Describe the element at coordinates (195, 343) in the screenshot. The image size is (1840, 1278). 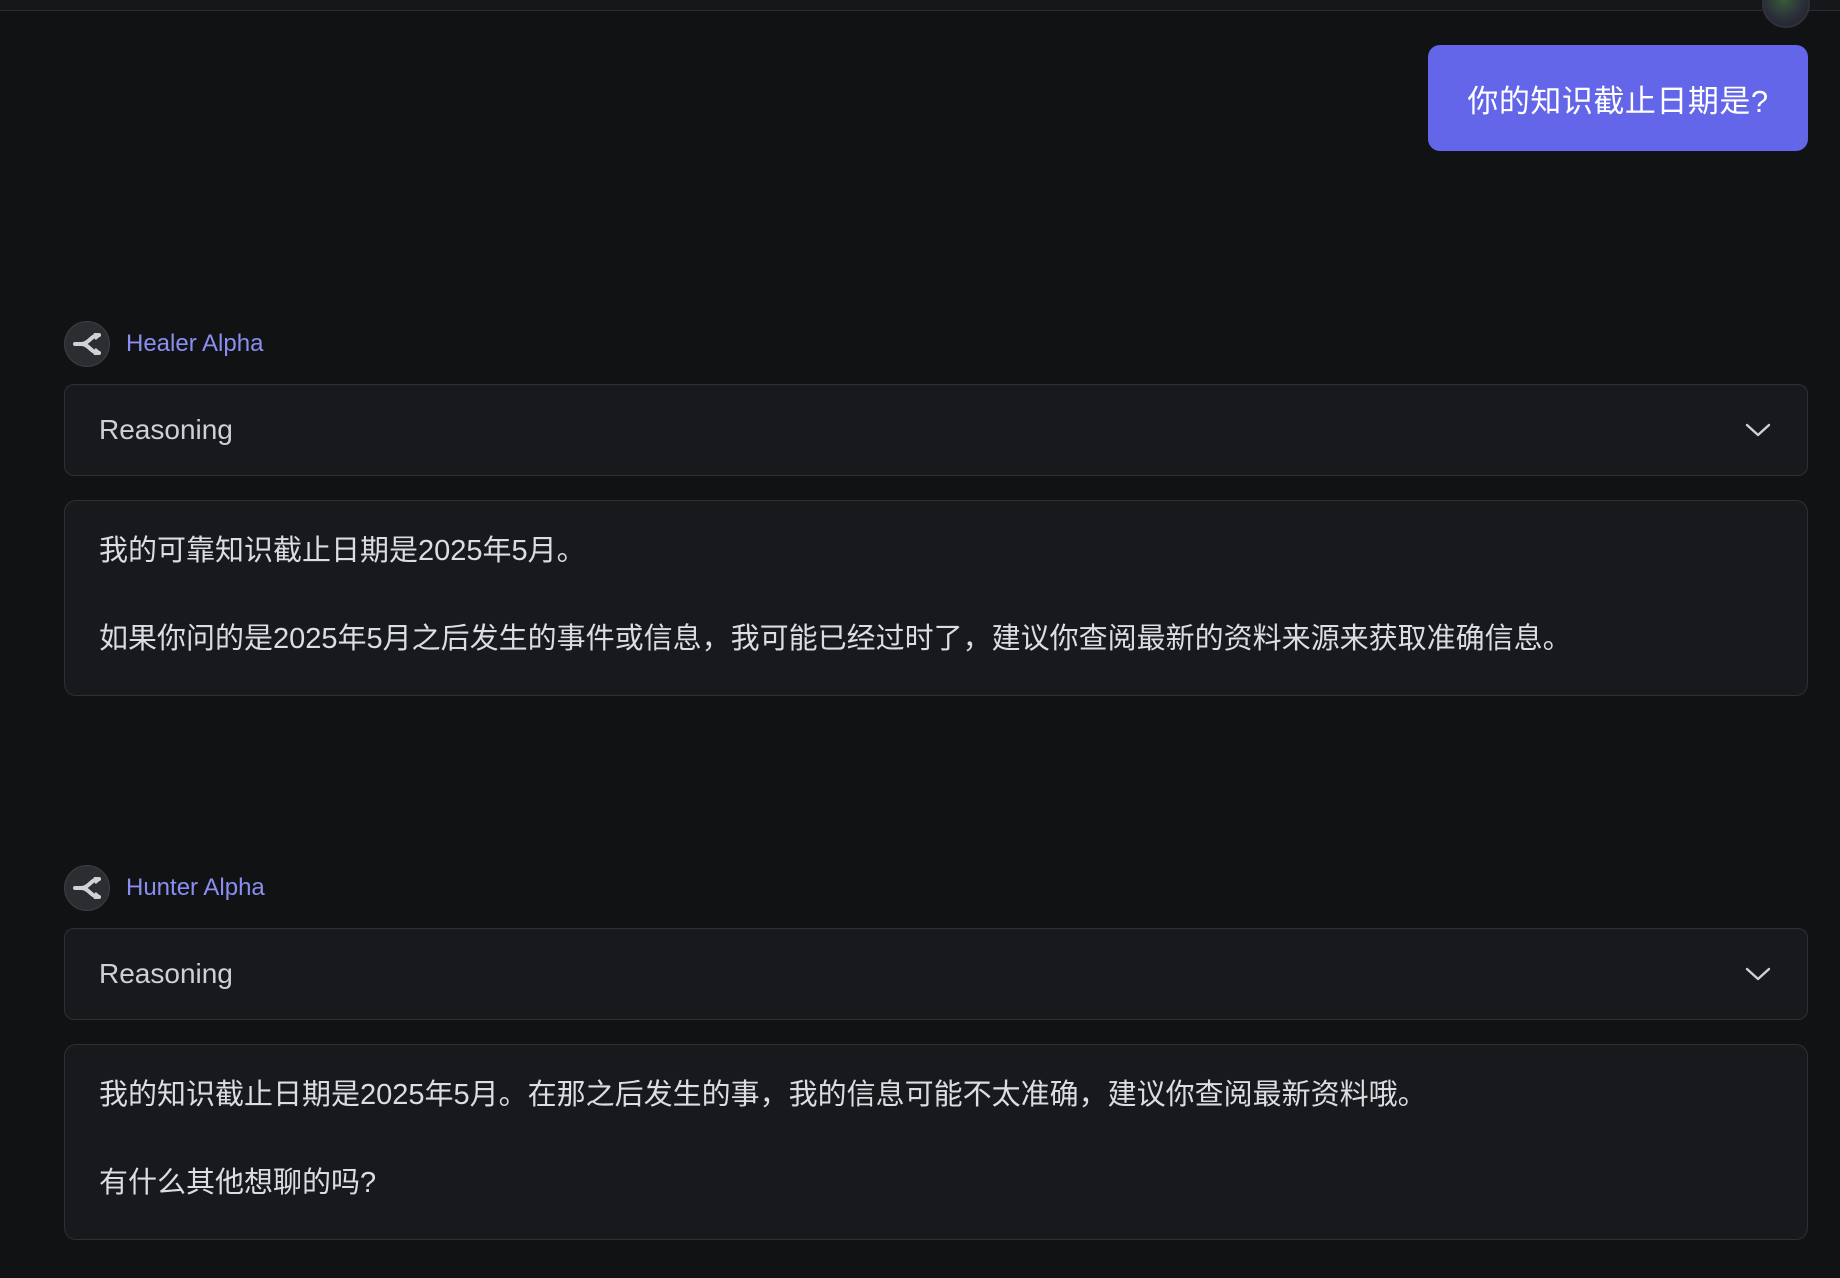
I see `model-name: Healer Alpha` at that location.